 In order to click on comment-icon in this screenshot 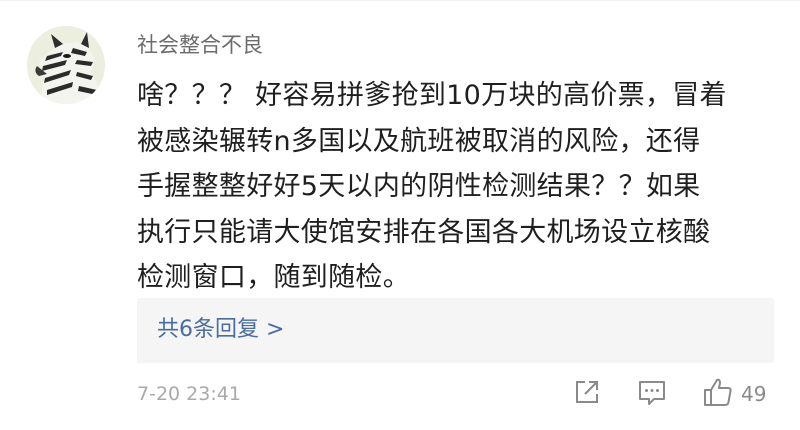, I will do `click(652, 393)`.